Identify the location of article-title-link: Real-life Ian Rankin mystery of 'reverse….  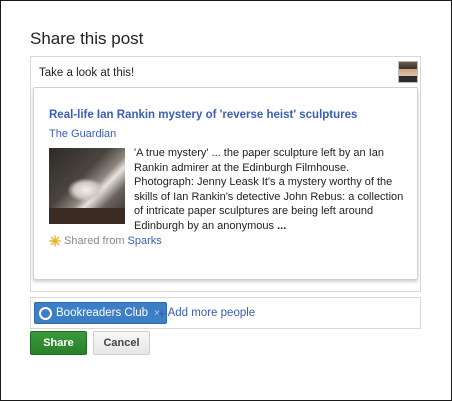
(203, 115).